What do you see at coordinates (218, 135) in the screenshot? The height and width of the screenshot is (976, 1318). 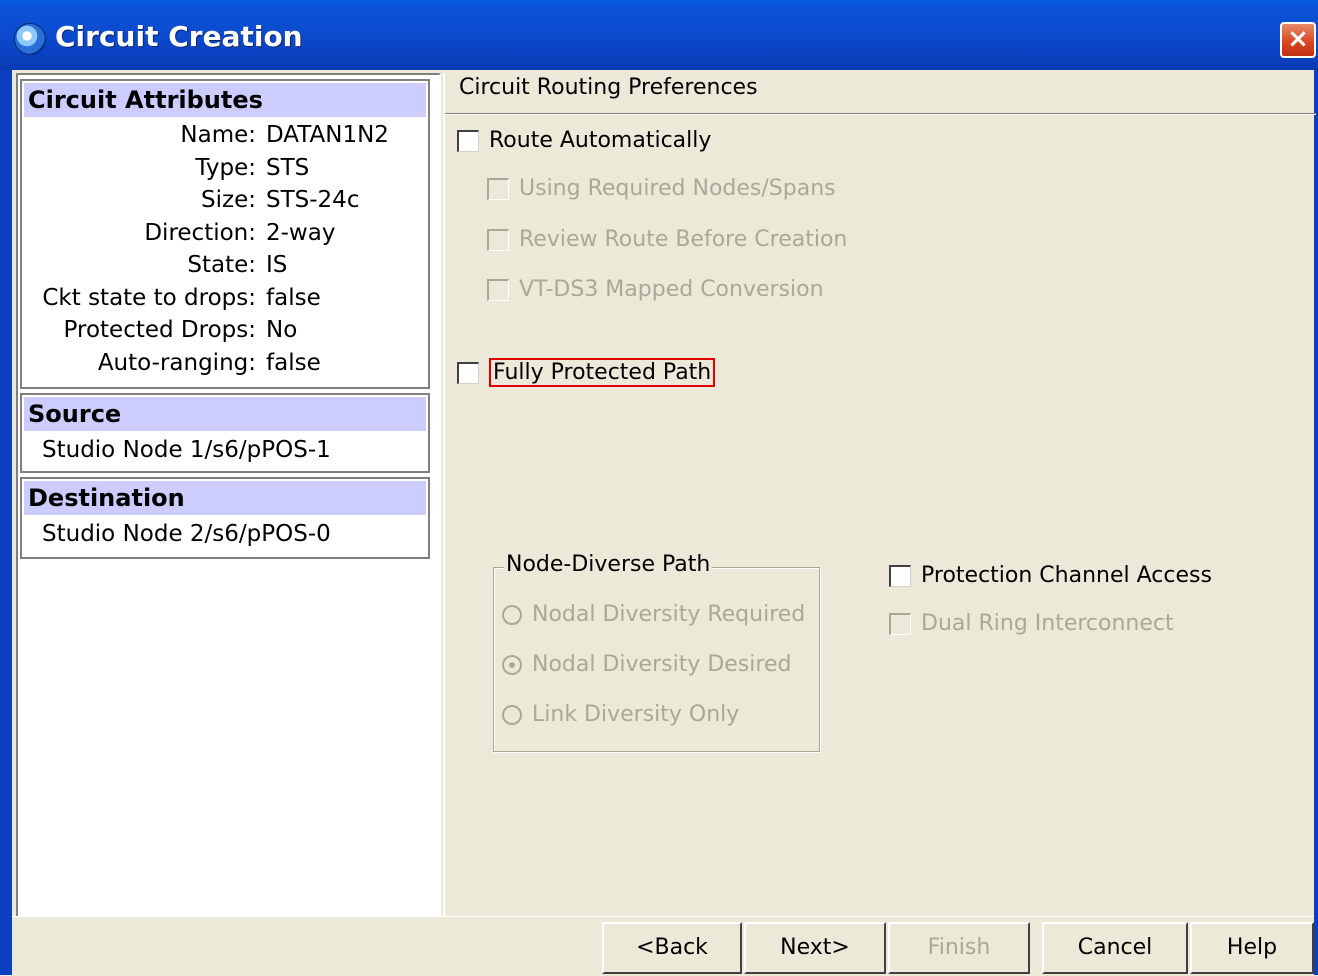 I see `attr-key: Name:` at bounding box center [218, 135].